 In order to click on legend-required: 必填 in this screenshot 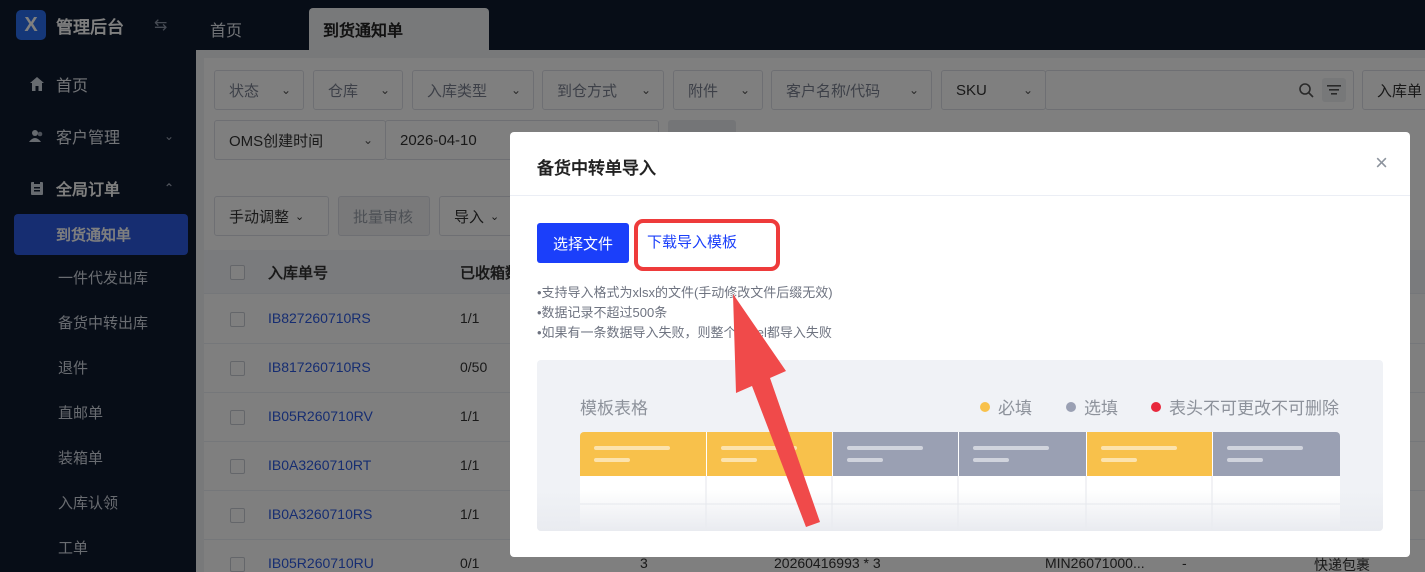, I will do `click(1006, 406)`.